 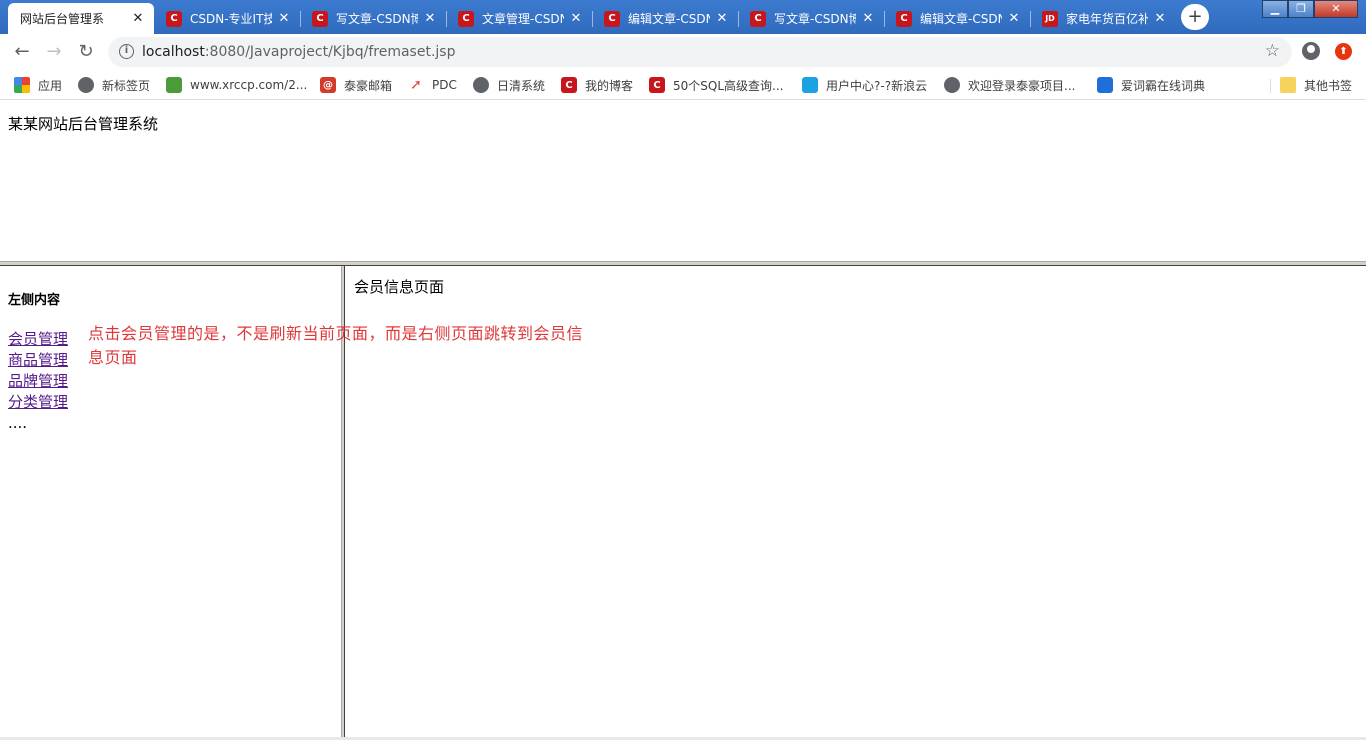 I want to click on window-controls: ▁ ❐ ✕, so click(x=1310, y=9).